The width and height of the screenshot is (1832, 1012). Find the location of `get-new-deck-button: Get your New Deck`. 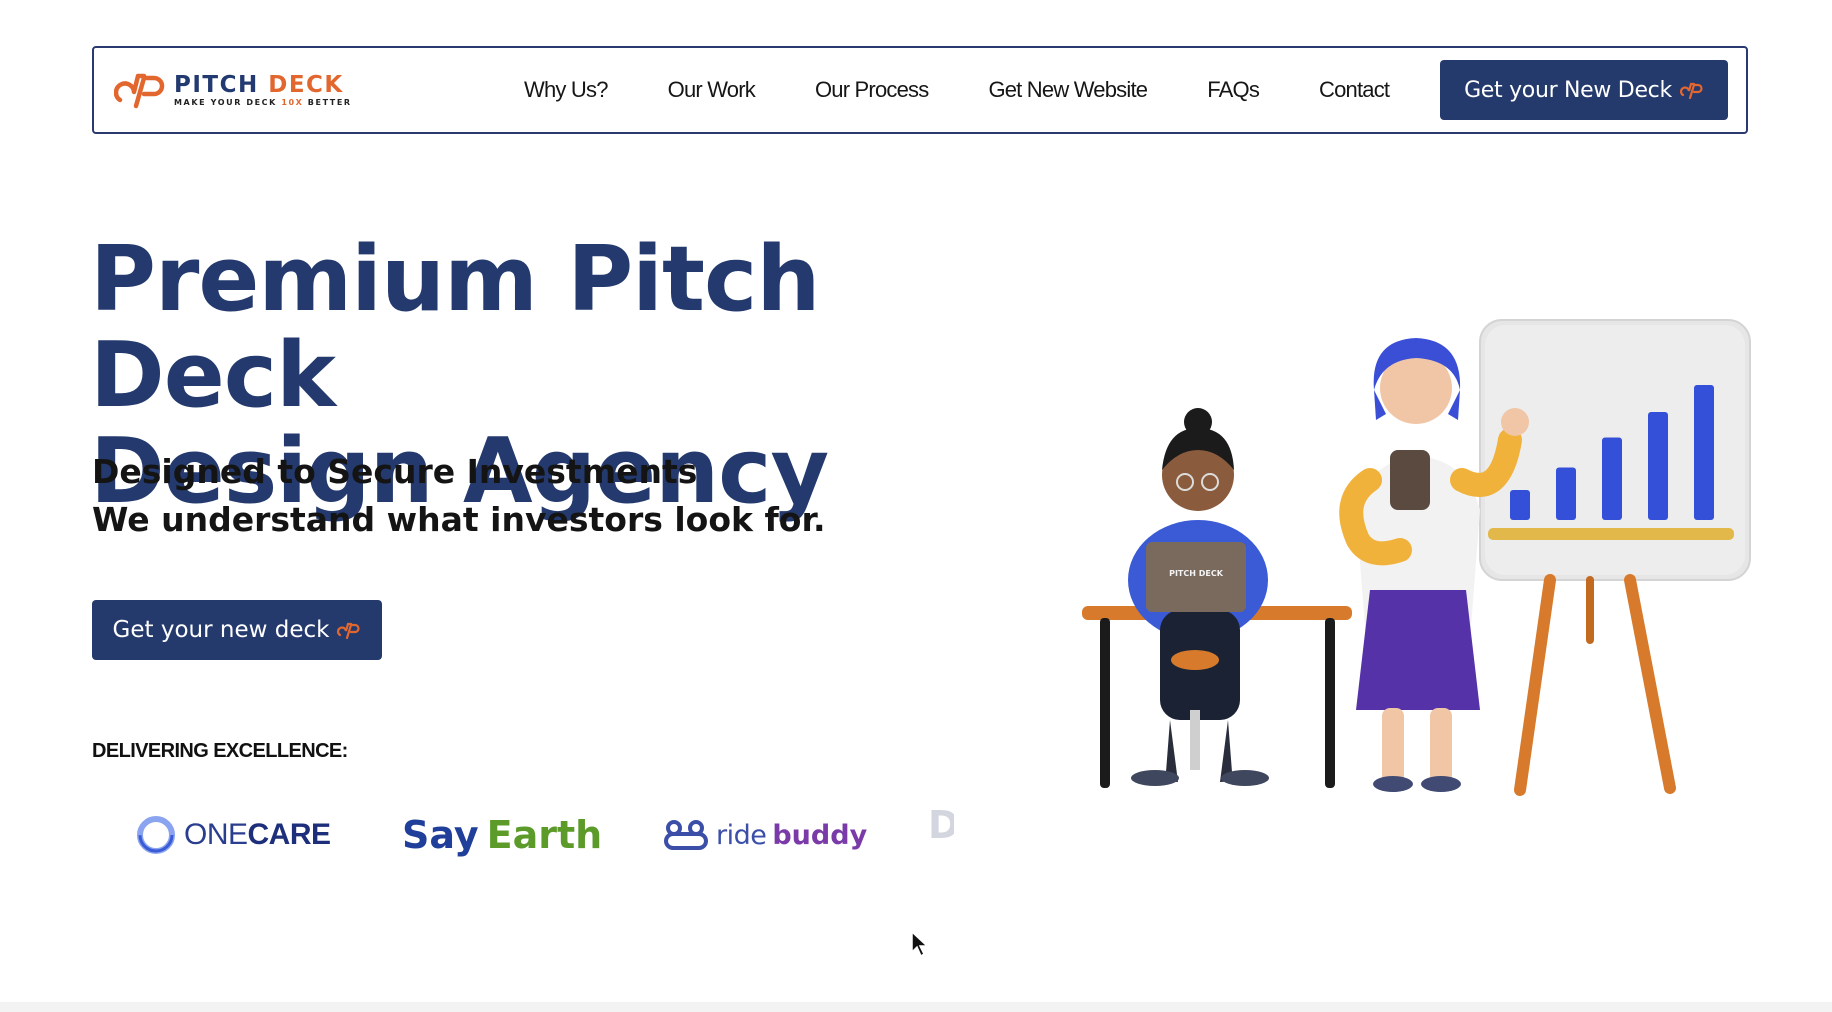

get-new-deck-button: Get your New Deck is located at coordinates (1584, 90).